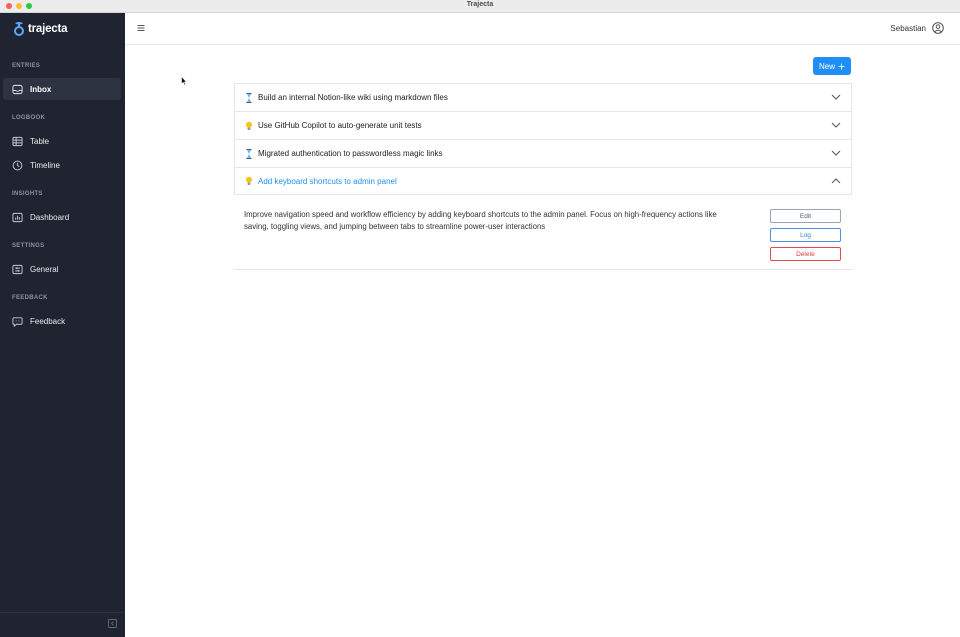 This screenshot has height=637, width=960. Describe the element at coordinates (62, 165) in the screenshot. I see `sidebar-item-timeline: Timeline` at that location.